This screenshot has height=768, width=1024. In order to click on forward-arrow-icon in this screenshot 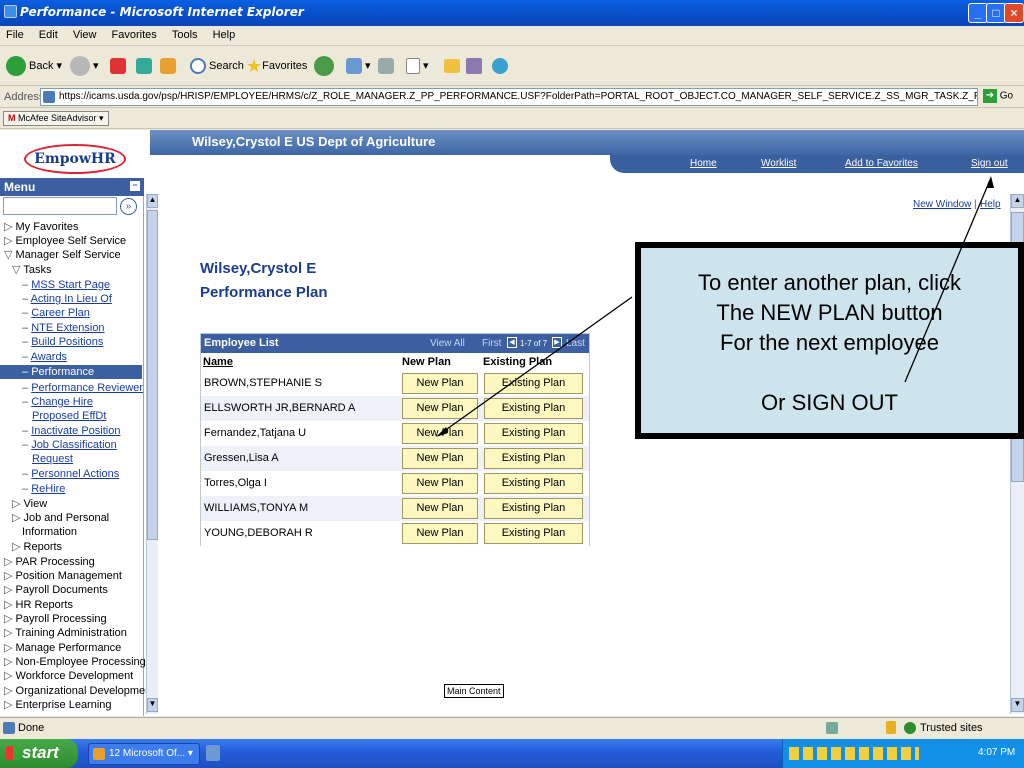, I will do `click(80, 66)`.